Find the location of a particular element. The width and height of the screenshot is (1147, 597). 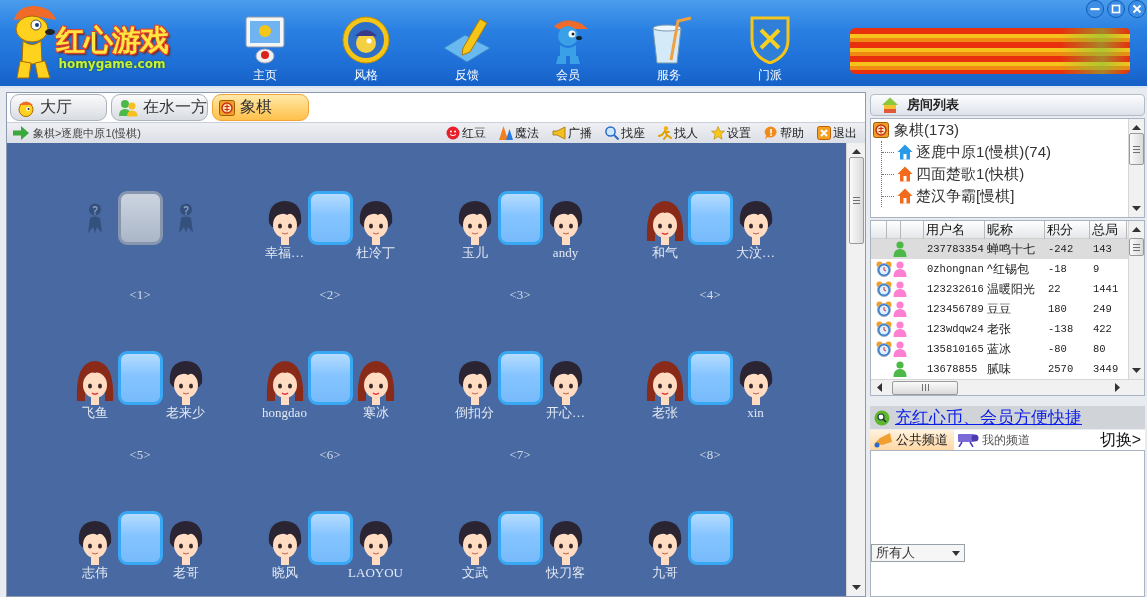

username-cell-text: 13678855 is located at coordinates (952, 369).